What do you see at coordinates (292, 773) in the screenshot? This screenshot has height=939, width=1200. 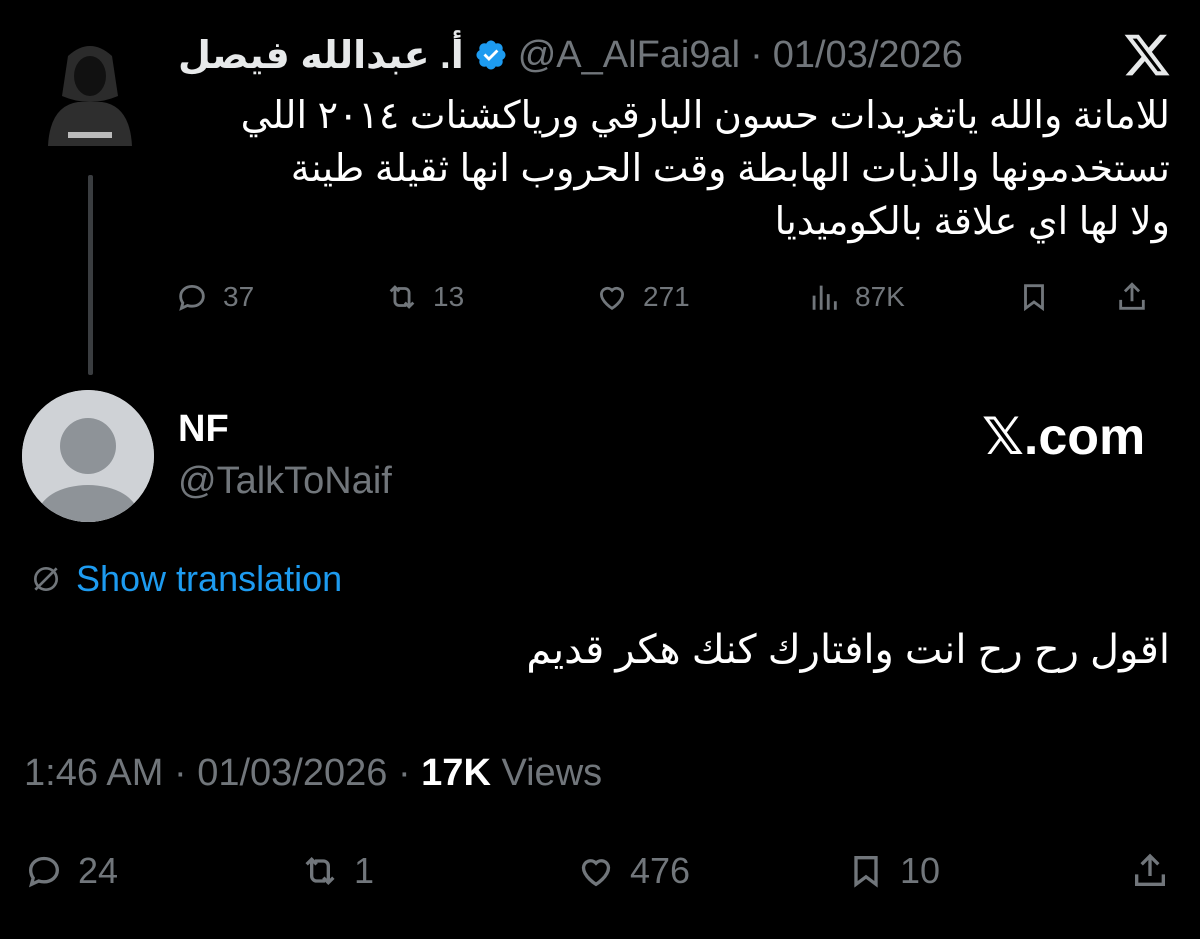 I see `reply-date: 01/03/2026` at bounding box center [292, 773].